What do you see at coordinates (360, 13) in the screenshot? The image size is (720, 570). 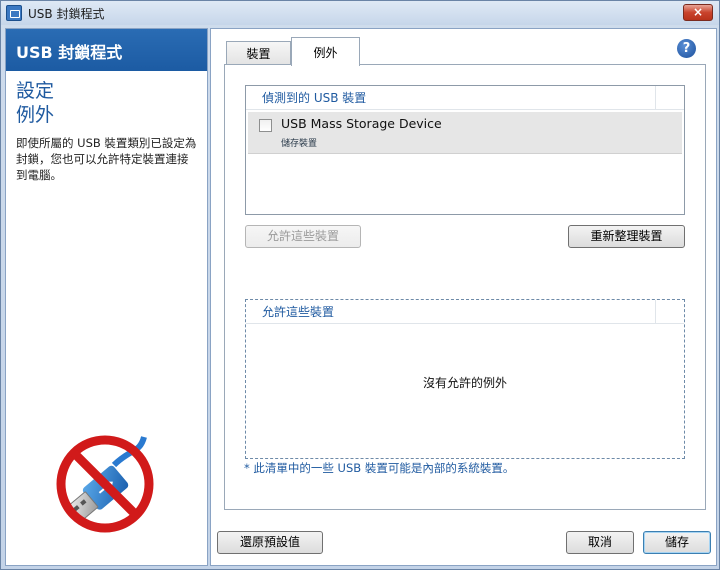 I see `title-bar: USB 封鎖程式 ×` at bounding box center [360, 13].